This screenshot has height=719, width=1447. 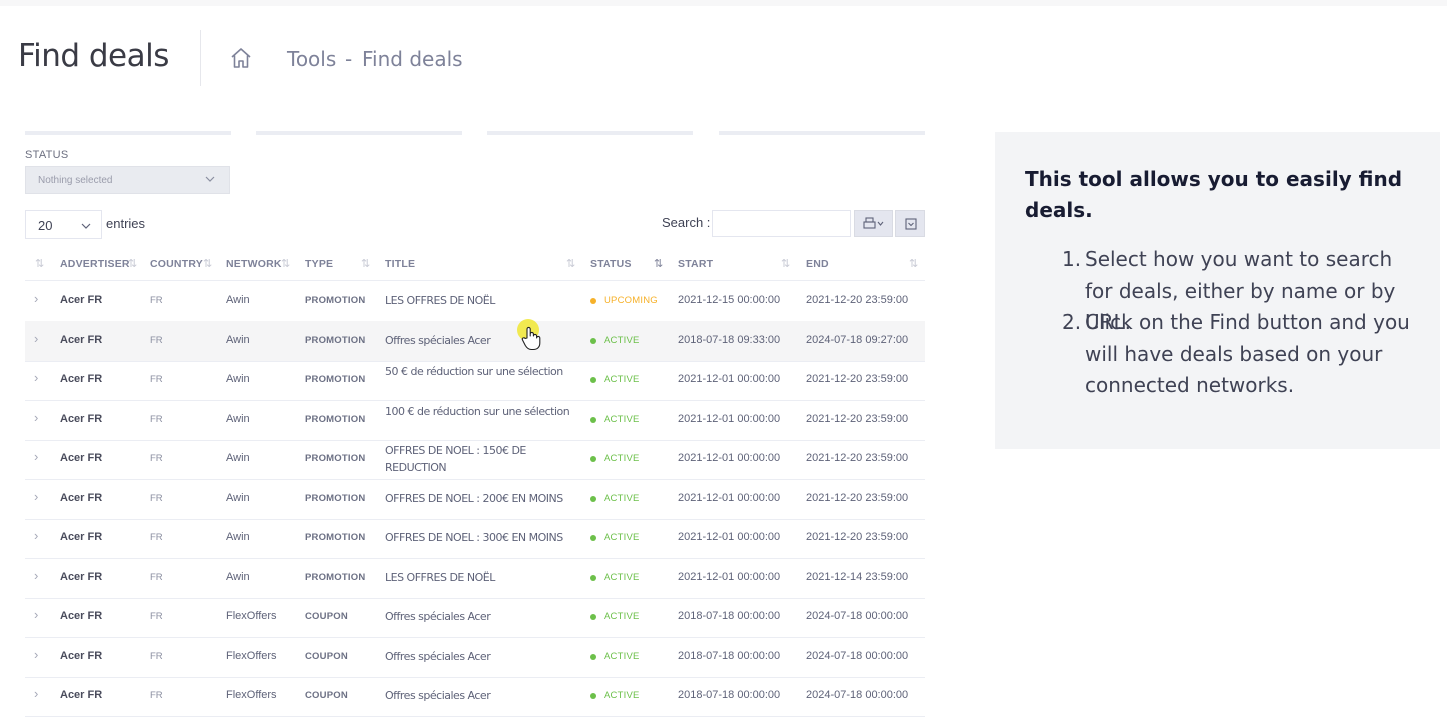 I want to click on header-divider, so click(x=200, y=58).